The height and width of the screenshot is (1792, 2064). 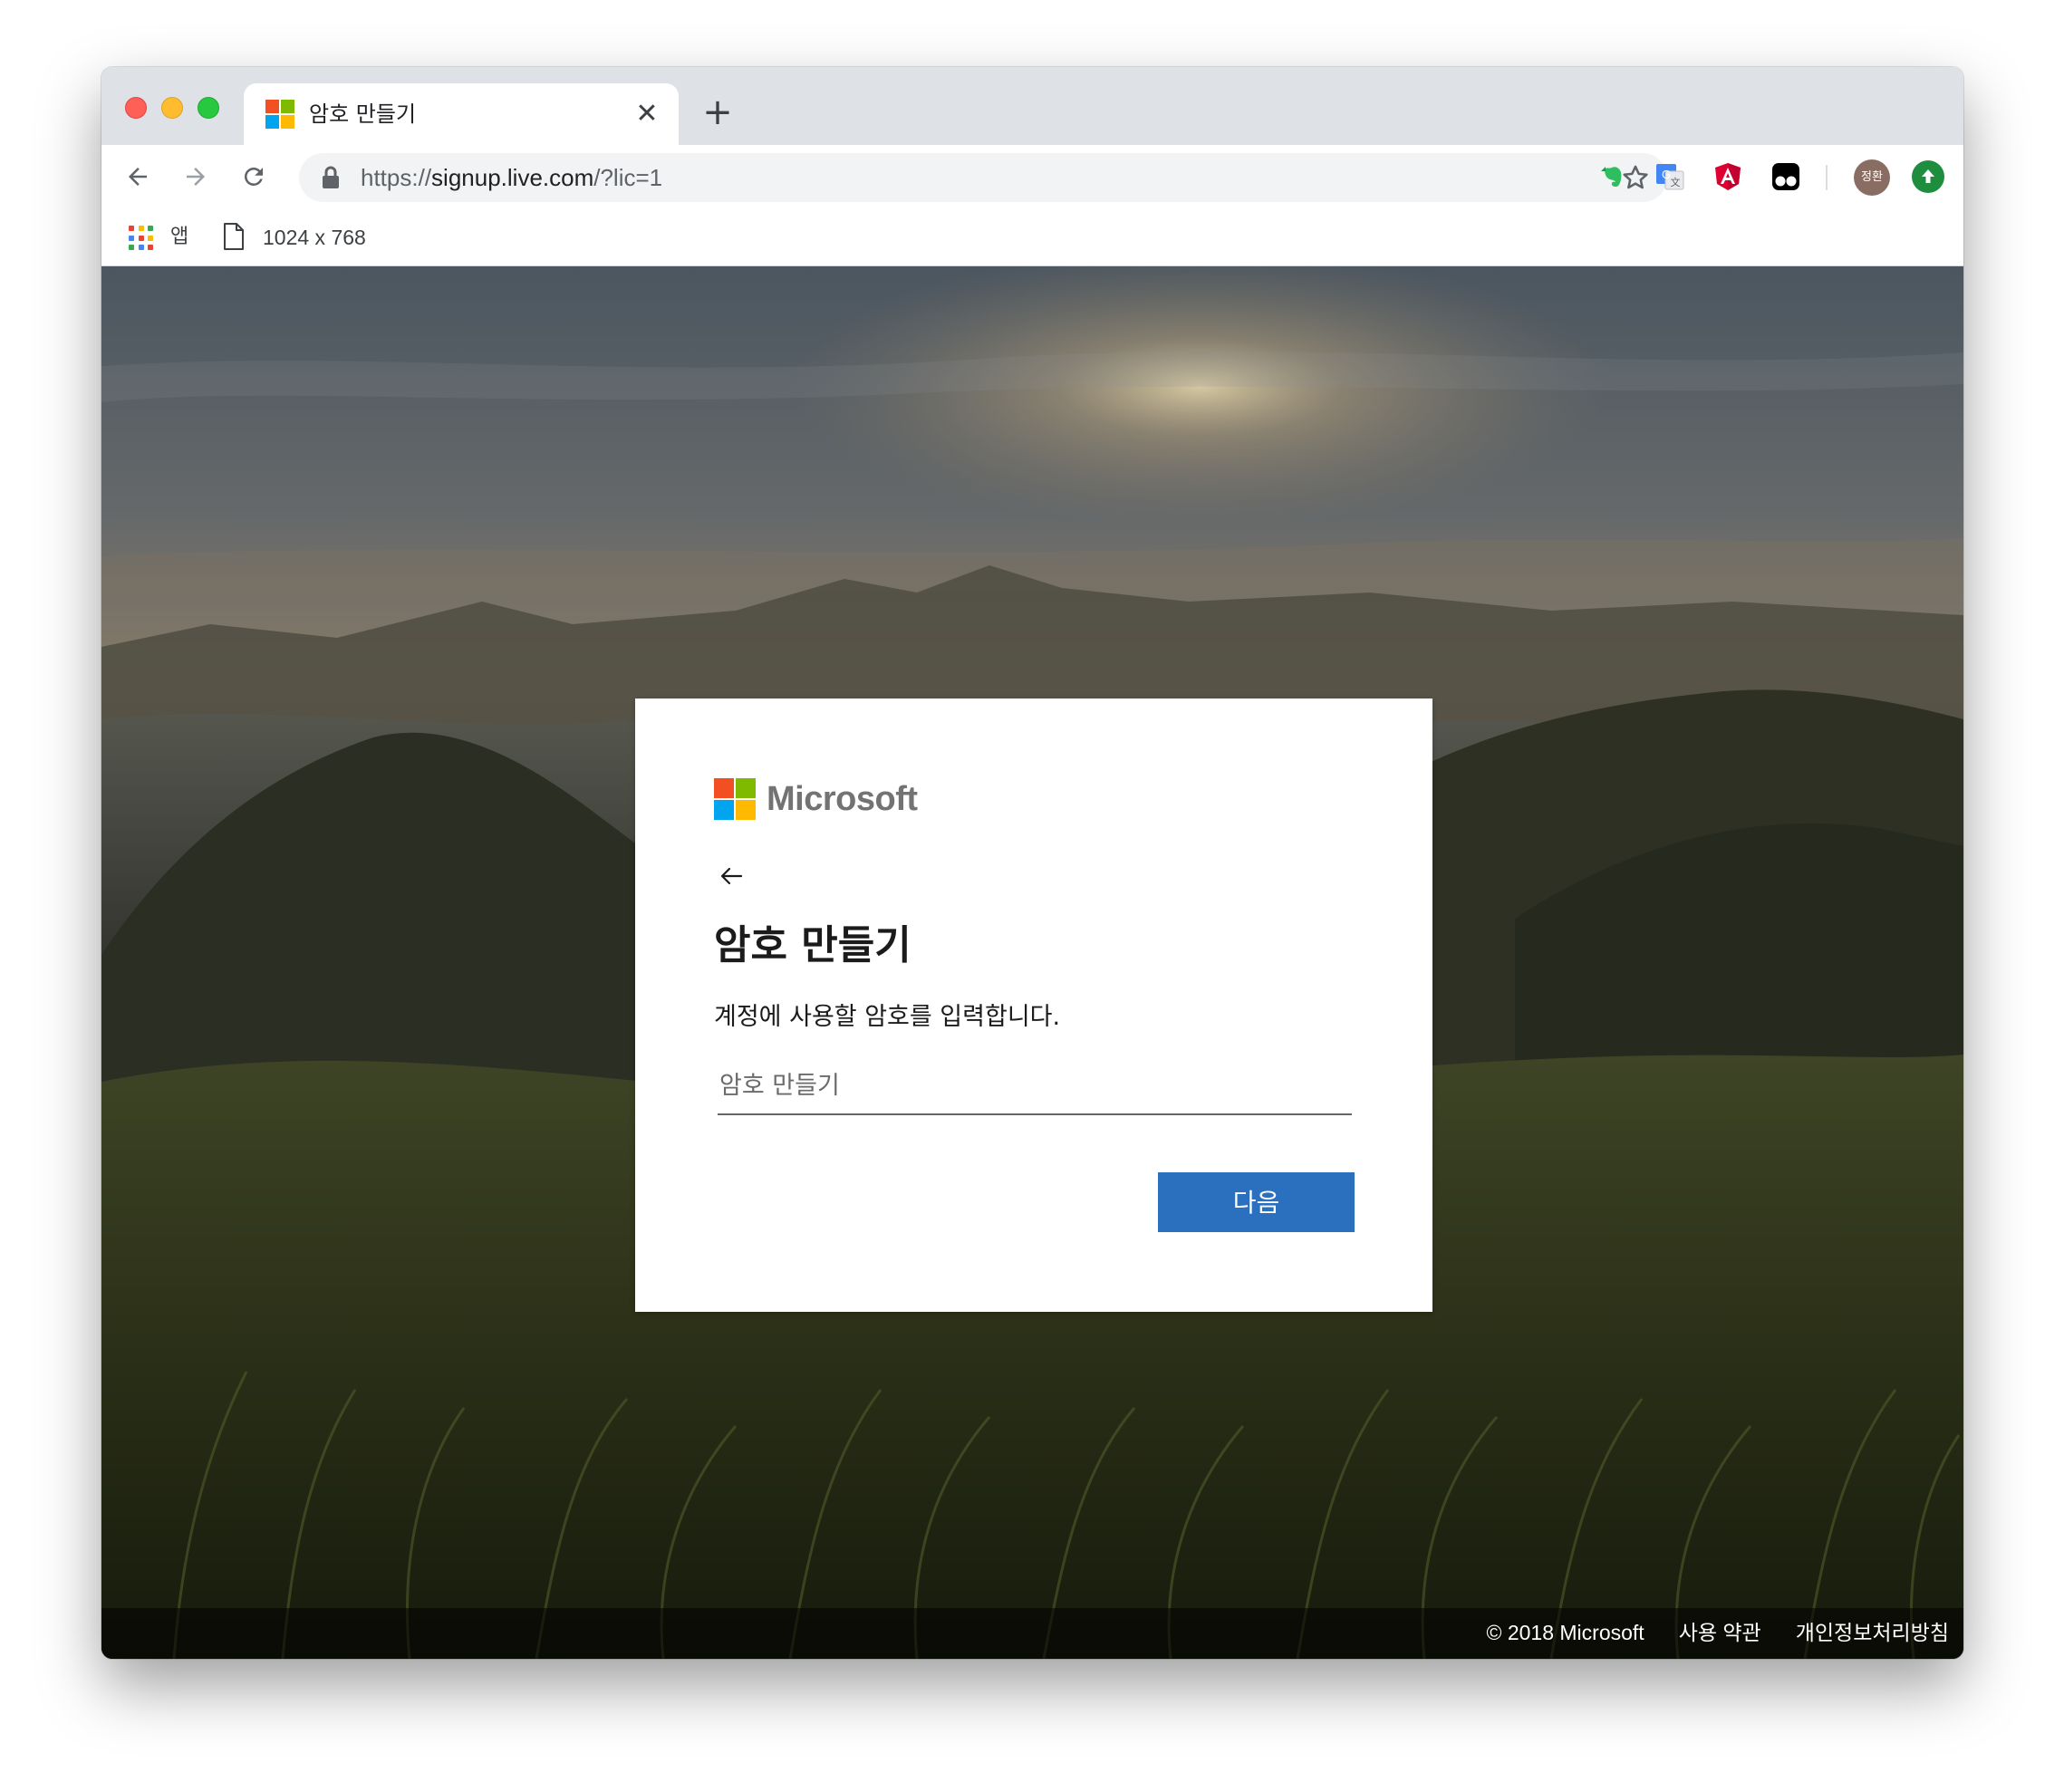 I want to click on svg-text: 文, so click(x=1676, y=182).